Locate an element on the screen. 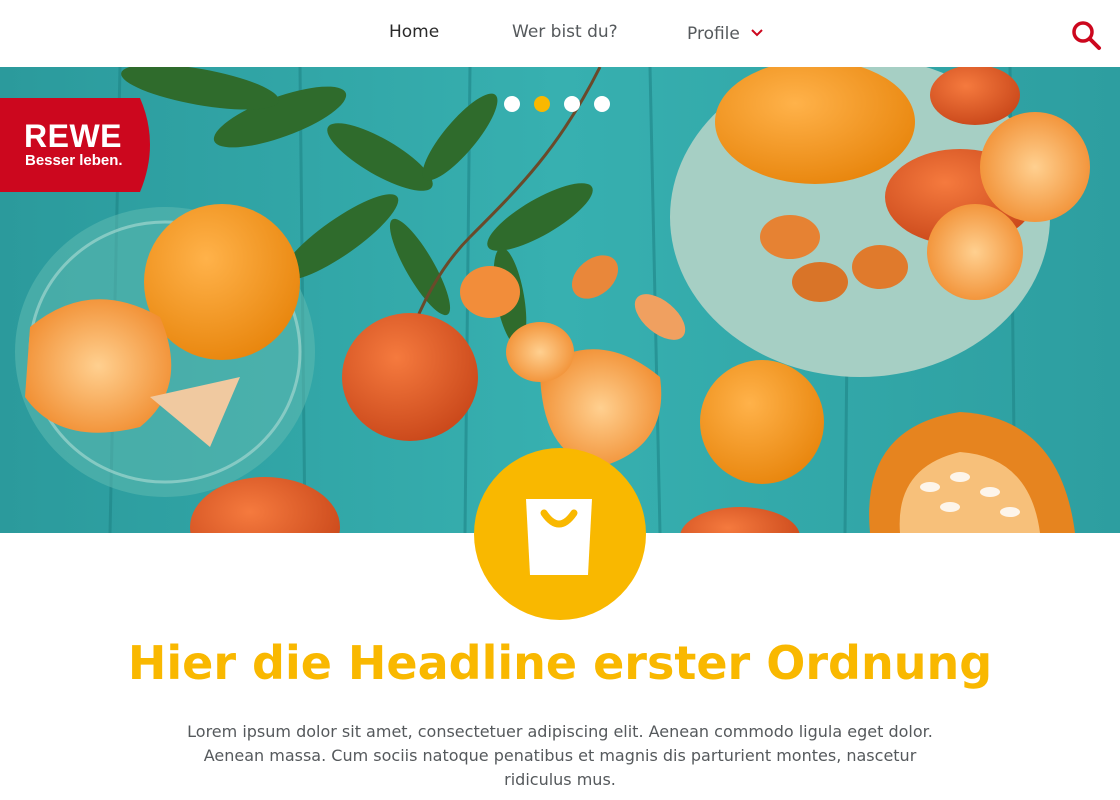  nav-item-wer-bist-du: Wer bist du? is located at coordinates (565, 32).